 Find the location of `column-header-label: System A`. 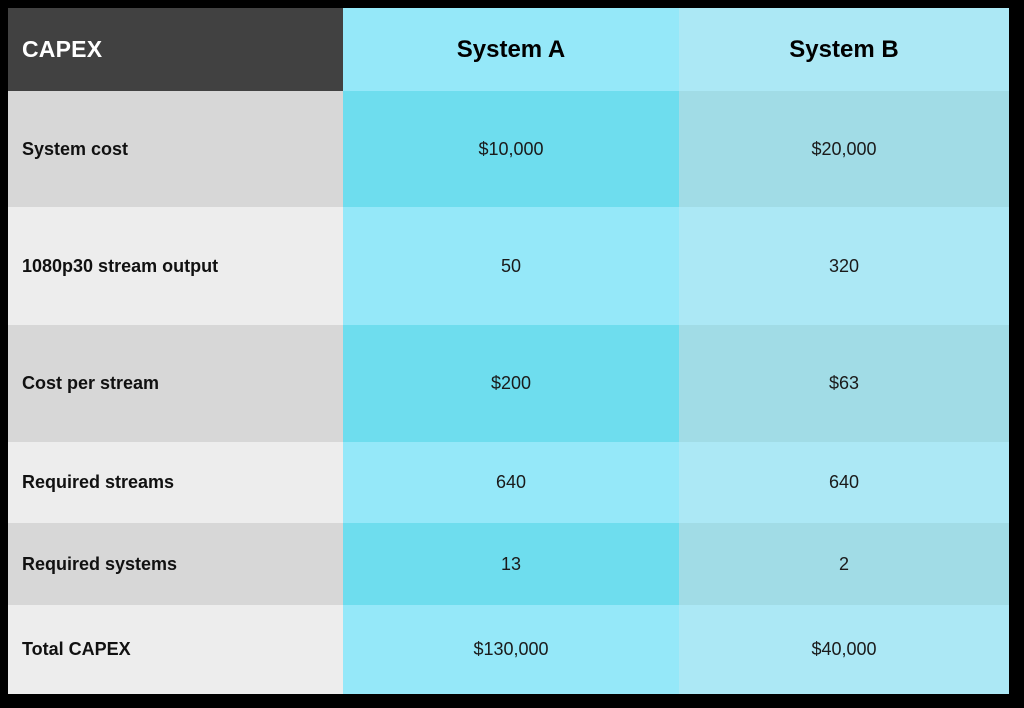

column-header-label: System A is located at coordinates (511, 49).